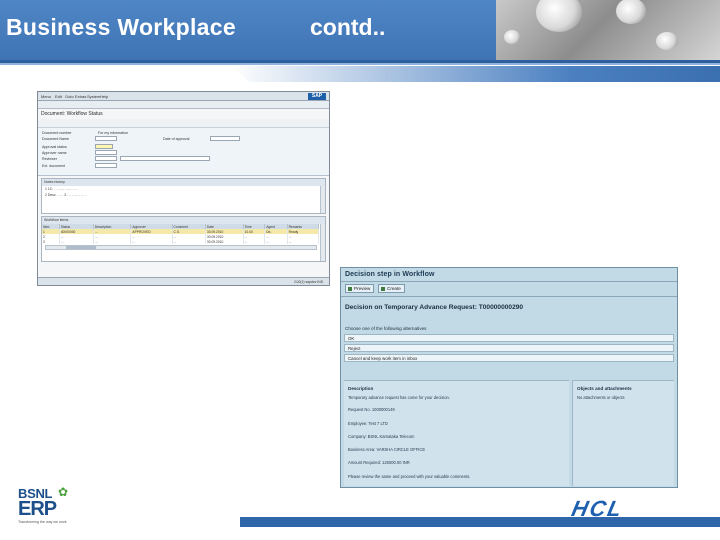 The width and height of the screenshot is (720, 540). What do you see at coordinates (63, 492) in the screenshot?
I see `leaf-icon: ✿` at bounding box center [63, 492].